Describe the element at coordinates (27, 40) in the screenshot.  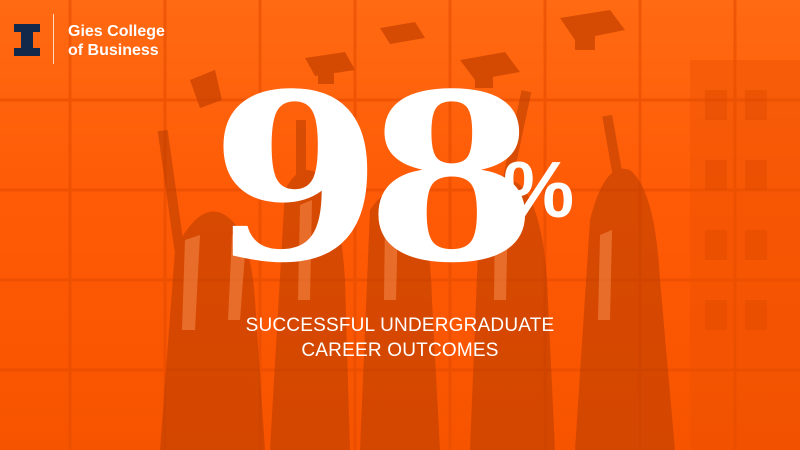
I see `block-i-logo-icon` at that location.